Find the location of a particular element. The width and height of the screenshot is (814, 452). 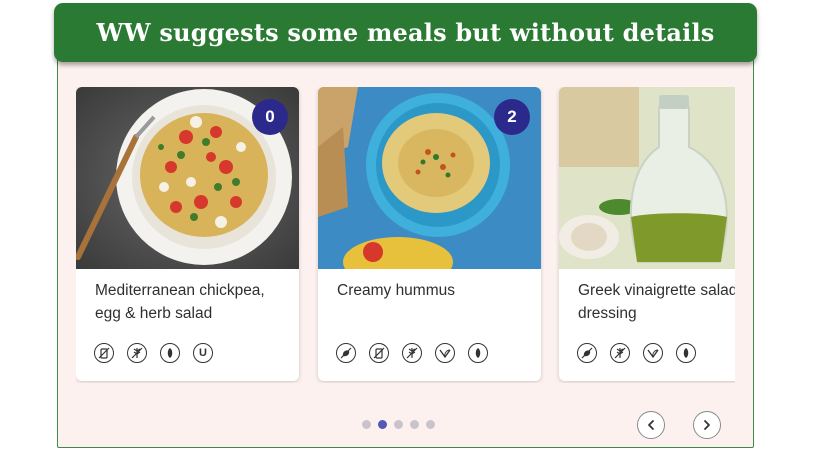

meal-card: Greek vinaigrette salad dressing is located at coordinates (647, 234).